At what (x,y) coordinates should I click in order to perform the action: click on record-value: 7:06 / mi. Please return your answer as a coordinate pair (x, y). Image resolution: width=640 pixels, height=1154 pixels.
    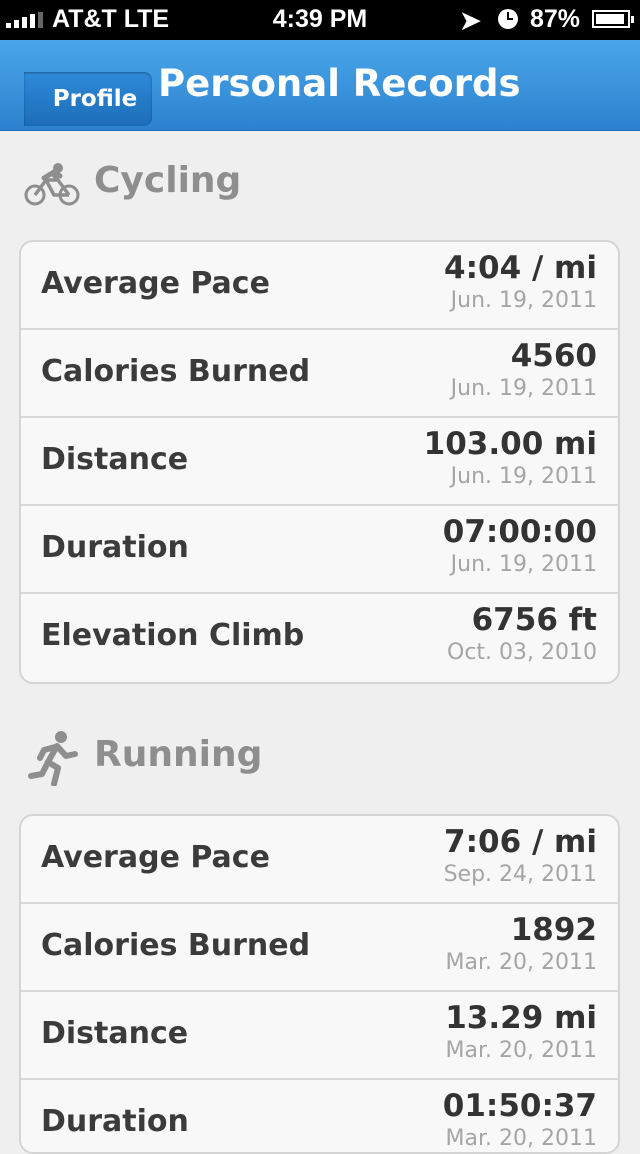
    Looking at the image, I should click on (520, 842).